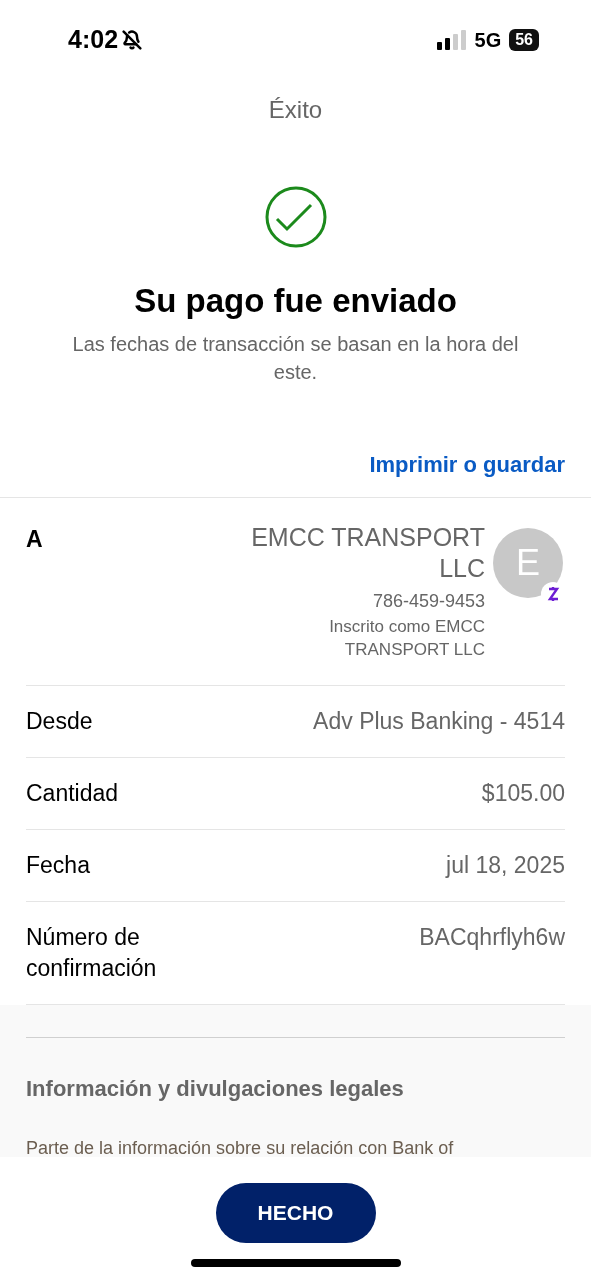 The height and width of the screenshot is (1280, 591). What do you see at coordinates (93, 40) in the screenshot?
I see `status-time: 4:02` at bounding box center [93, 40].